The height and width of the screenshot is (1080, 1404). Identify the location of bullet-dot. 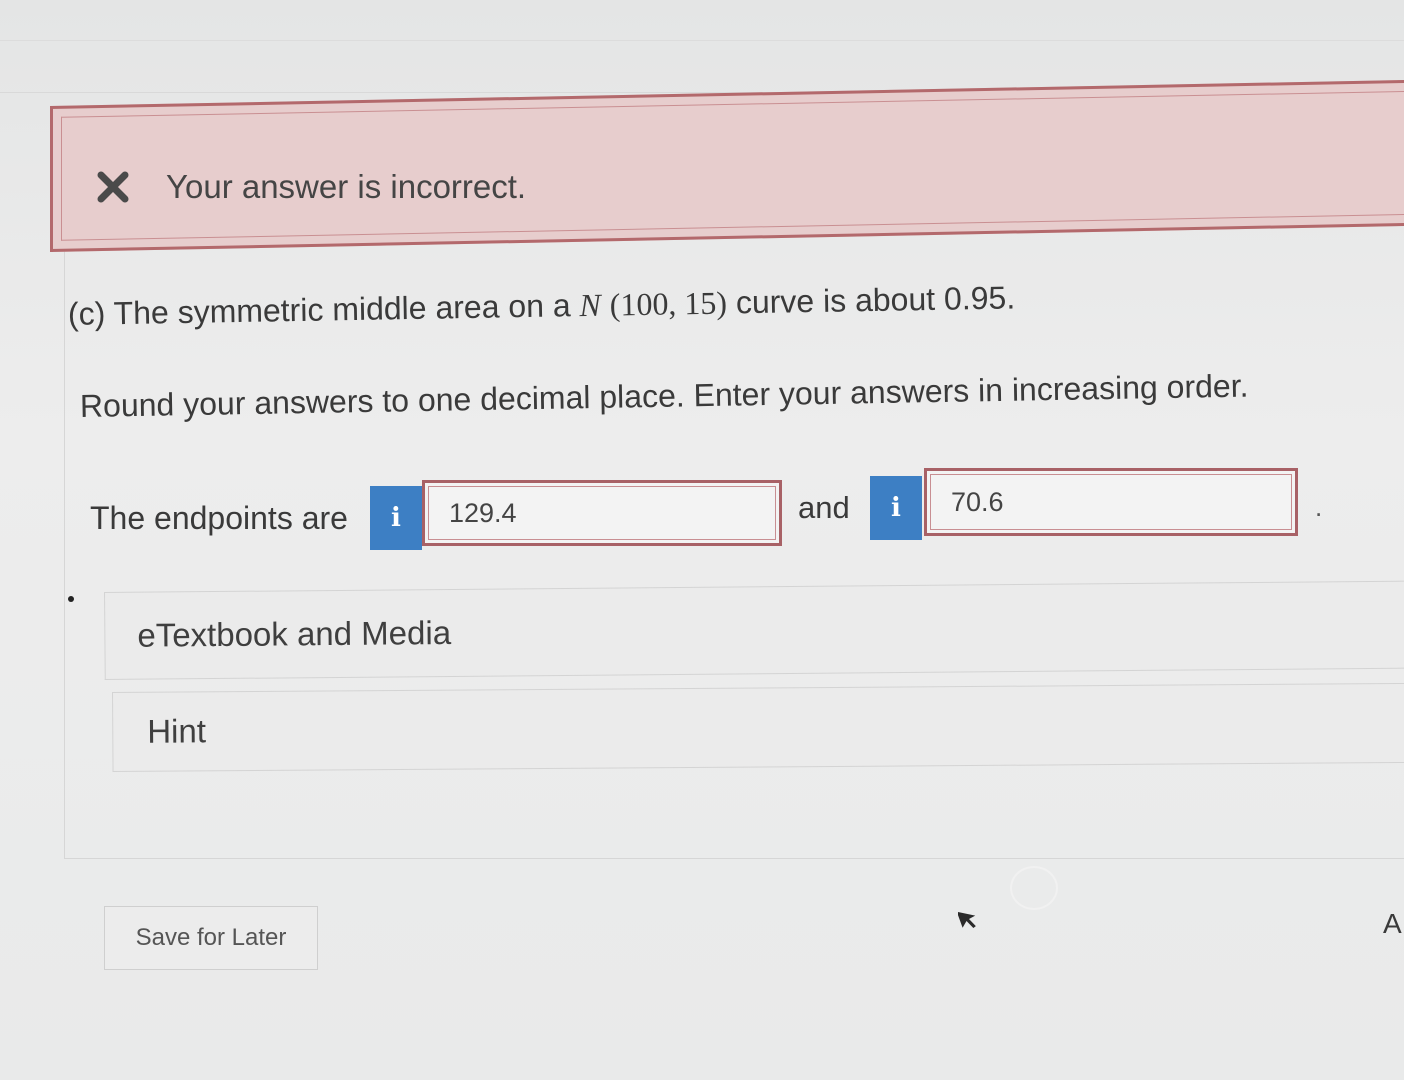
(71, 599).